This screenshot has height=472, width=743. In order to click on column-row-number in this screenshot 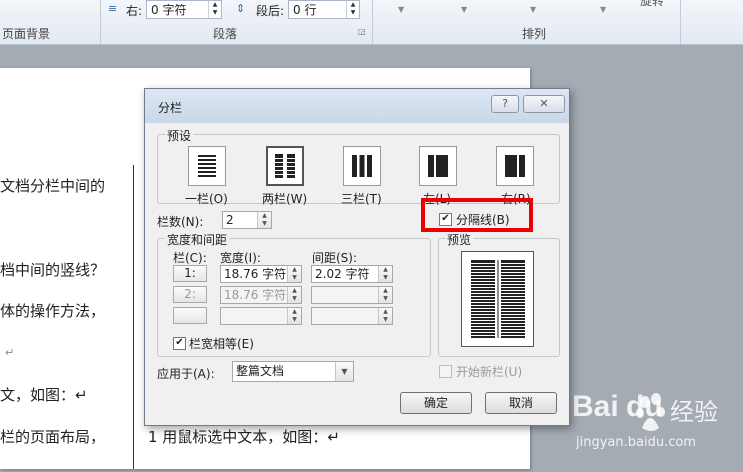, I will do `click(190, 315)`.